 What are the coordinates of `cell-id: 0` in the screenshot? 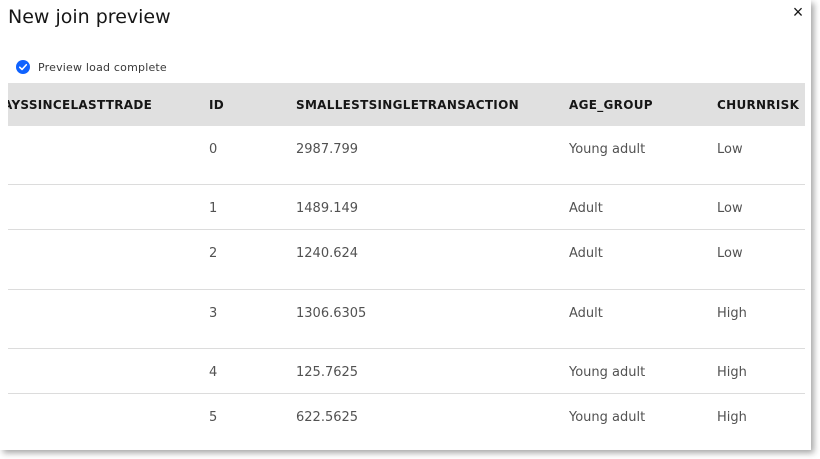 It's located at (213, 149).